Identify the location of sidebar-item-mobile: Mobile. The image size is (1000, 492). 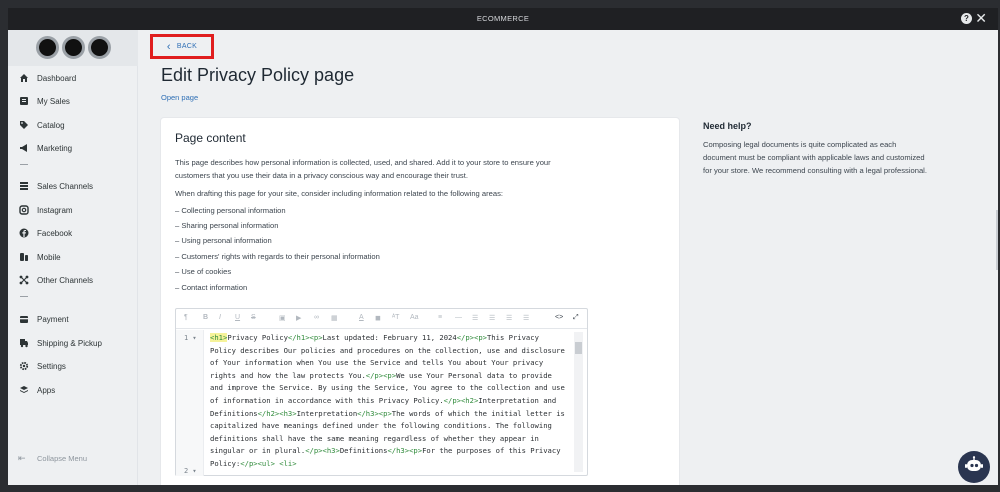
(39, 257).